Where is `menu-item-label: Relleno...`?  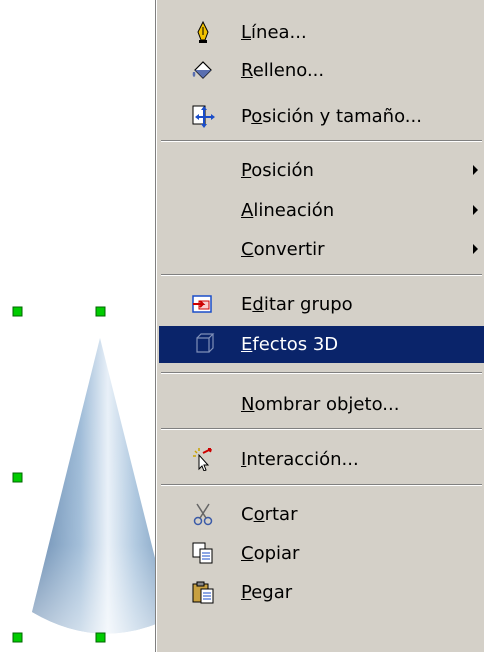 menu-item-label: Relleno... is located at coordinates (283, 70).